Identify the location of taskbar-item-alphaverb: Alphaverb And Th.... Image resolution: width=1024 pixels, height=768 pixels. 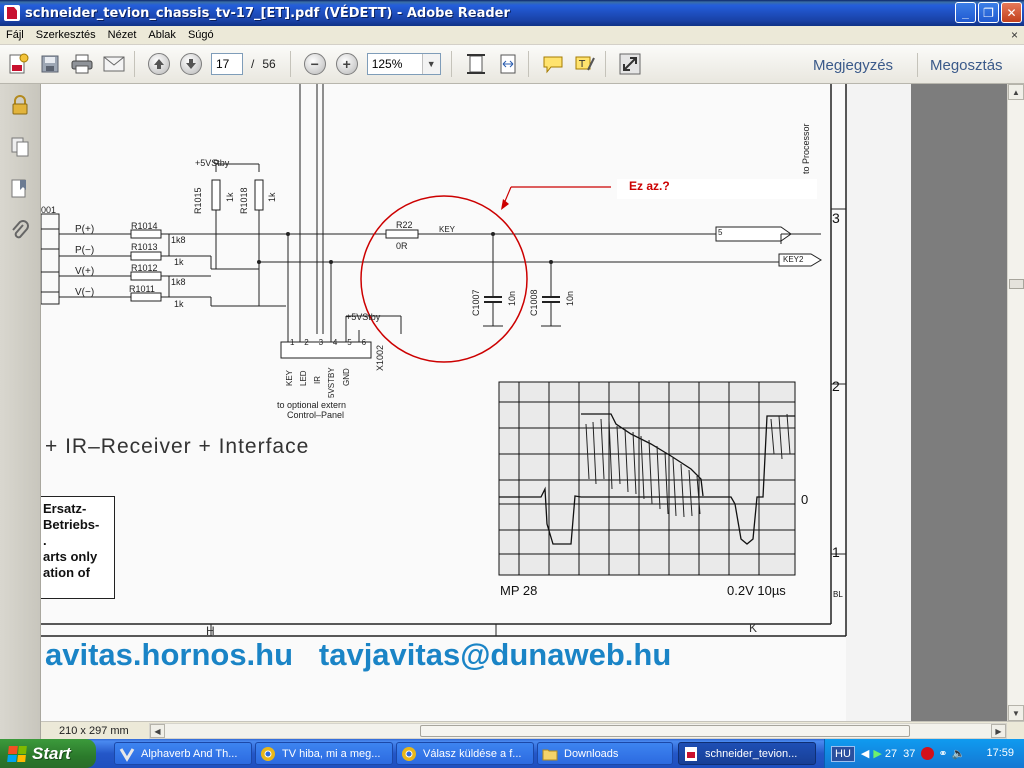
(183, 753).